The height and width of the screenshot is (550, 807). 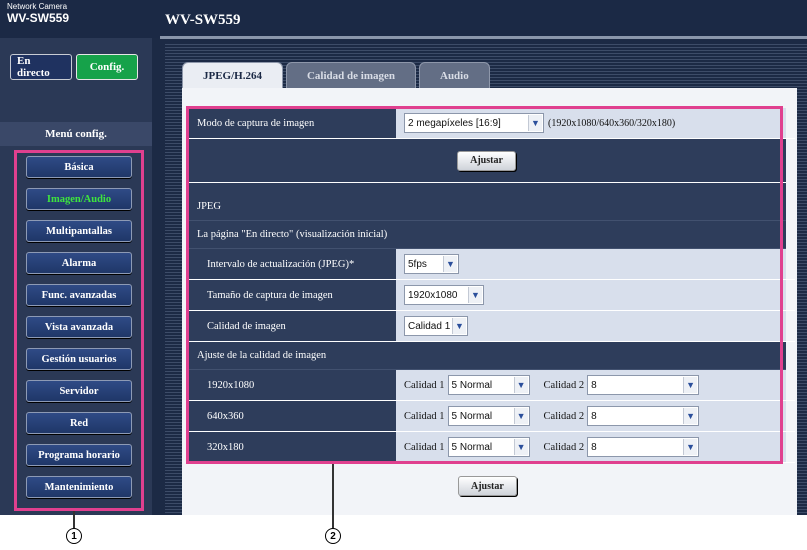 I want to click on tab-bar: JPEG/H.264 Calidad de imagen Audio, so click(x=337, y=75).